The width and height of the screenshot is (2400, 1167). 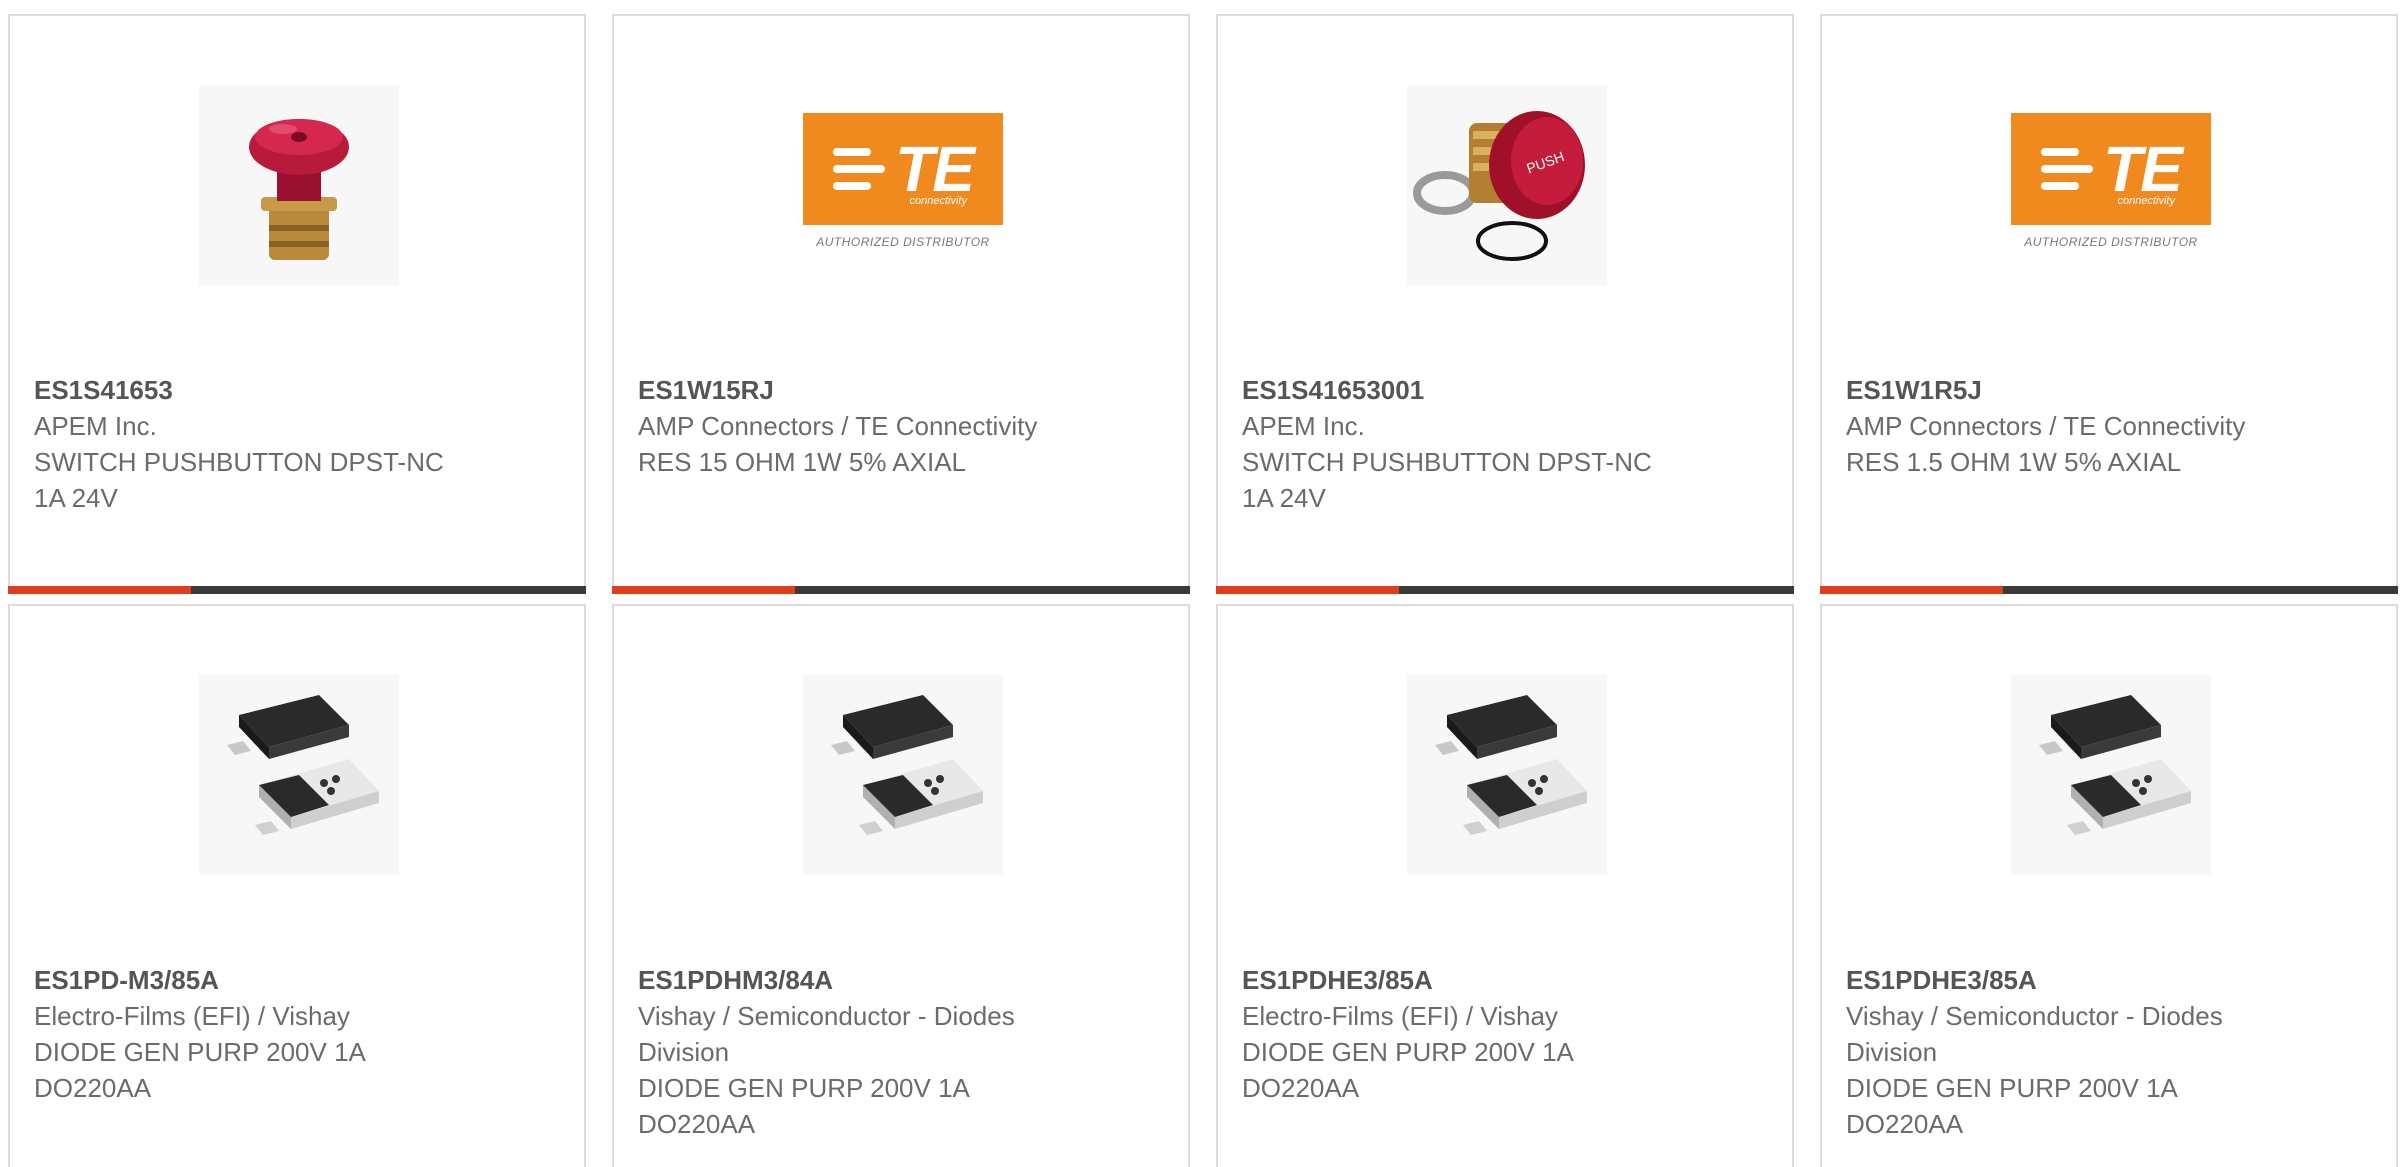 I want to click on part-number: ES1S41653001, so click(x=1457, y=390).